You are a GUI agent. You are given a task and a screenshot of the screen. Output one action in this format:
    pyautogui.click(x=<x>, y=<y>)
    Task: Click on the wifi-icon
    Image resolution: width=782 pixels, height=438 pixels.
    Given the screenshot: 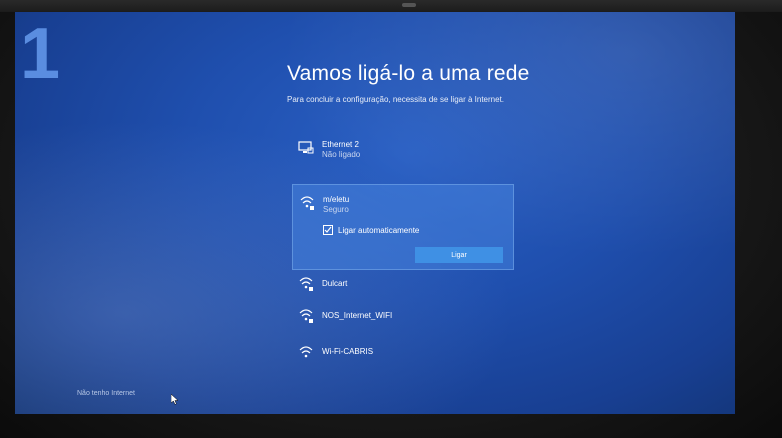 What is the action you would take?
    pyautogui.click(x=306, y=352)
    